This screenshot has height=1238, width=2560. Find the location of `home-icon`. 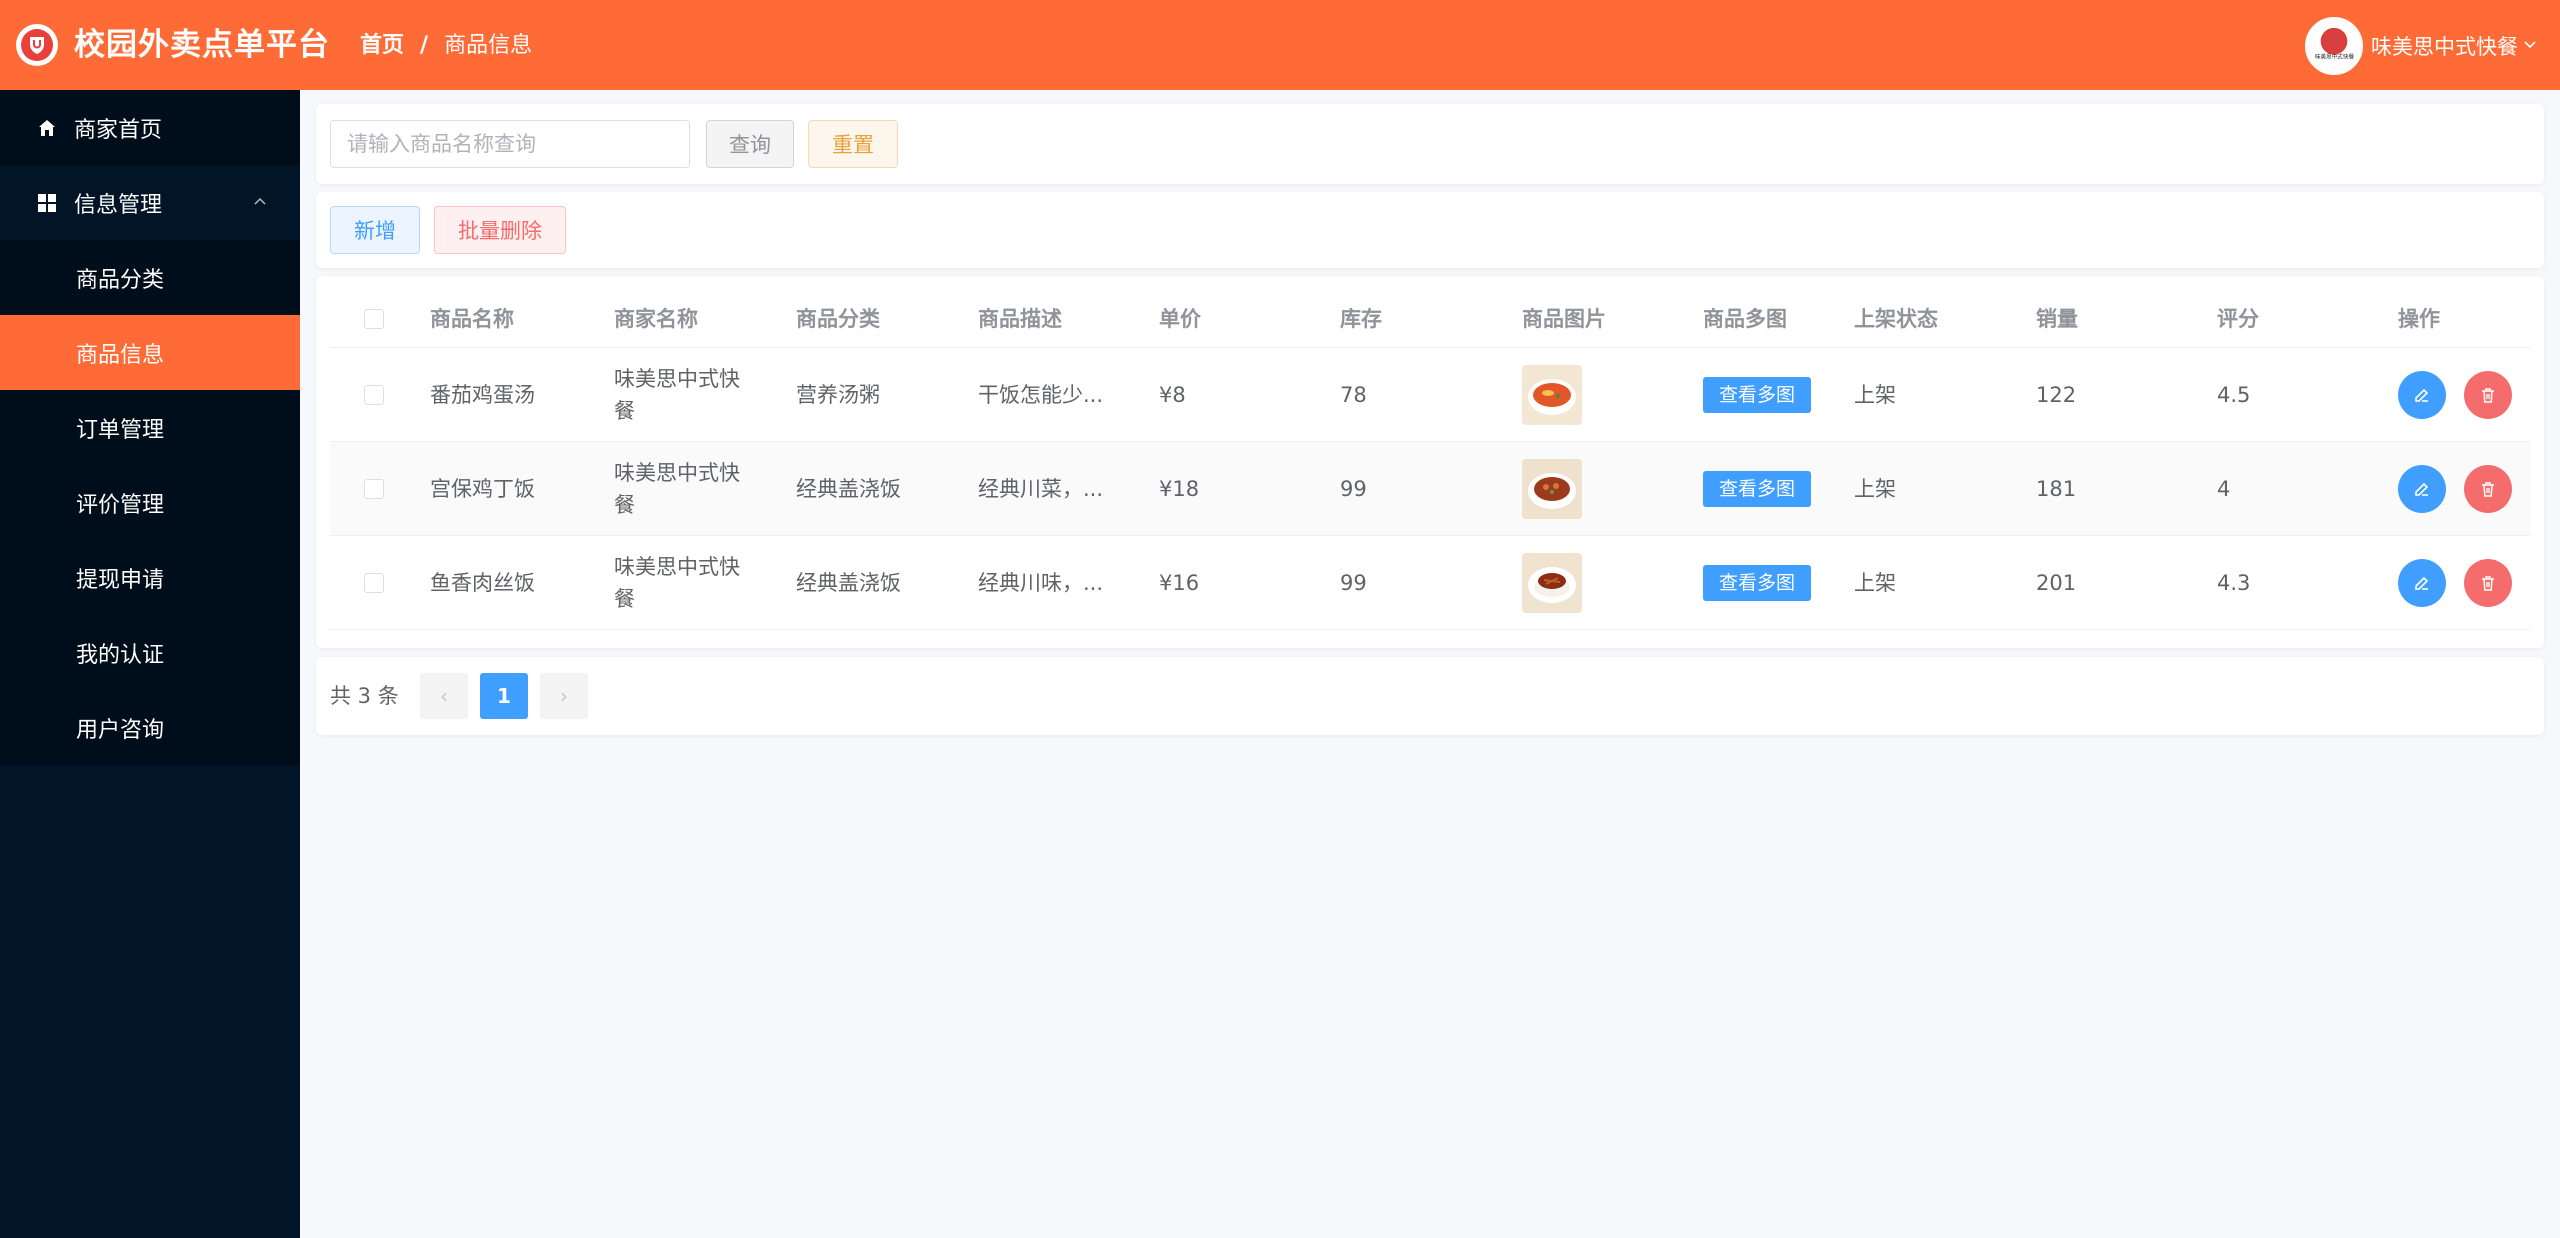

home-icon is located at coordinates (47, 128).